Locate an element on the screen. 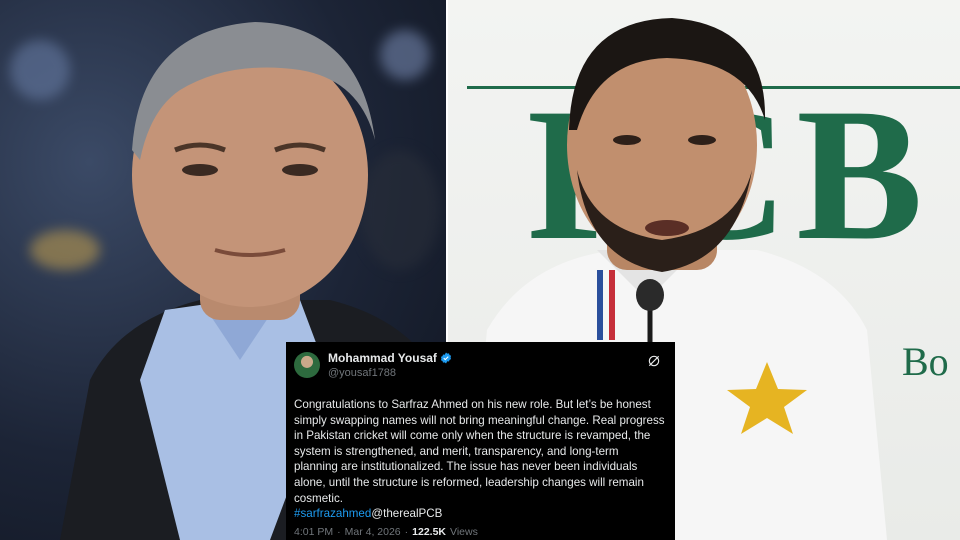 Image resolution: width=960 pixels, height=540 pixels. avatar is located at coordinates (307, 365).